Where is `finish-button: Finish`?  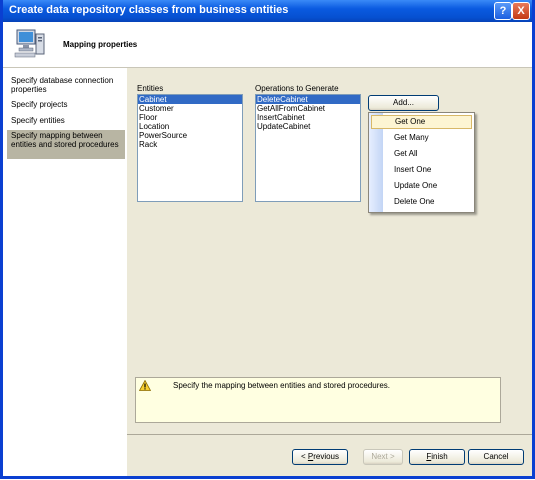
finish-button: Finish is located at coordinates (437, 457).